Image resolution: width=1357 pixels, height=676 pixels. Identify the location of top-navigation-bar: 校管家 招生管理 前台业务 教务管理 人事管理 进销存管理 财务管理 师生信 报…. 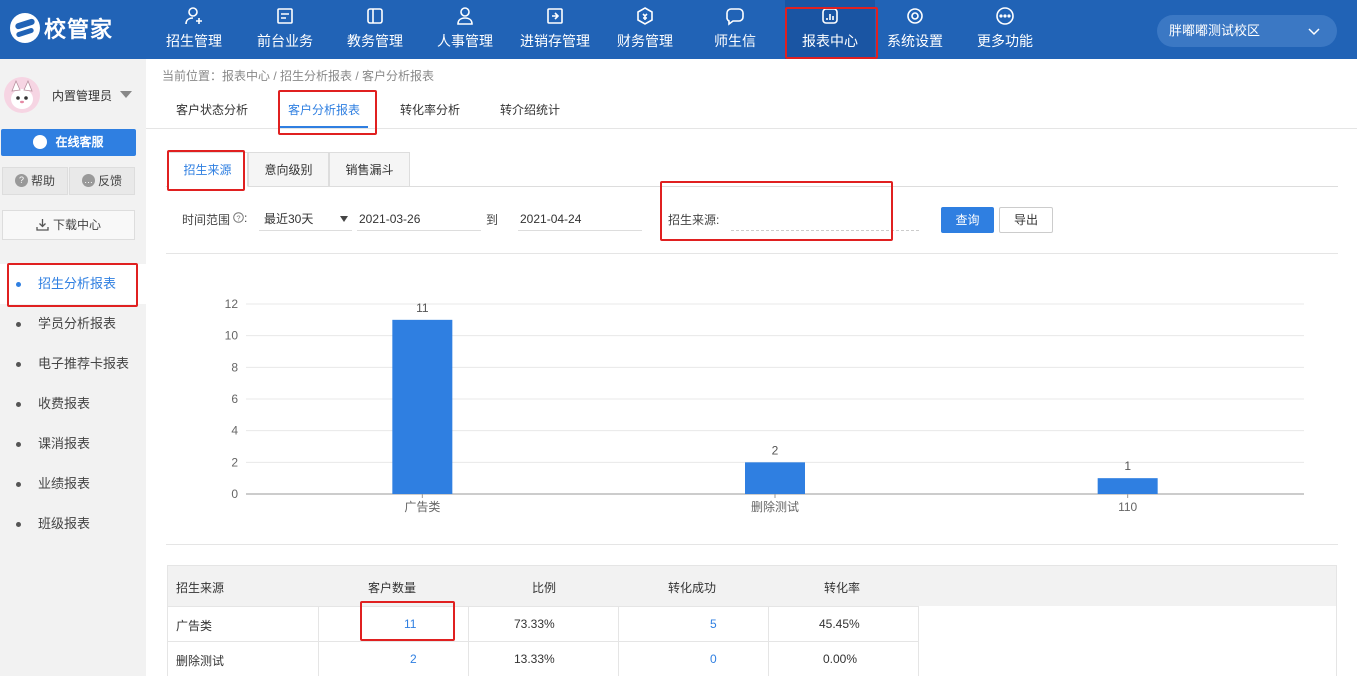
(678, 29).